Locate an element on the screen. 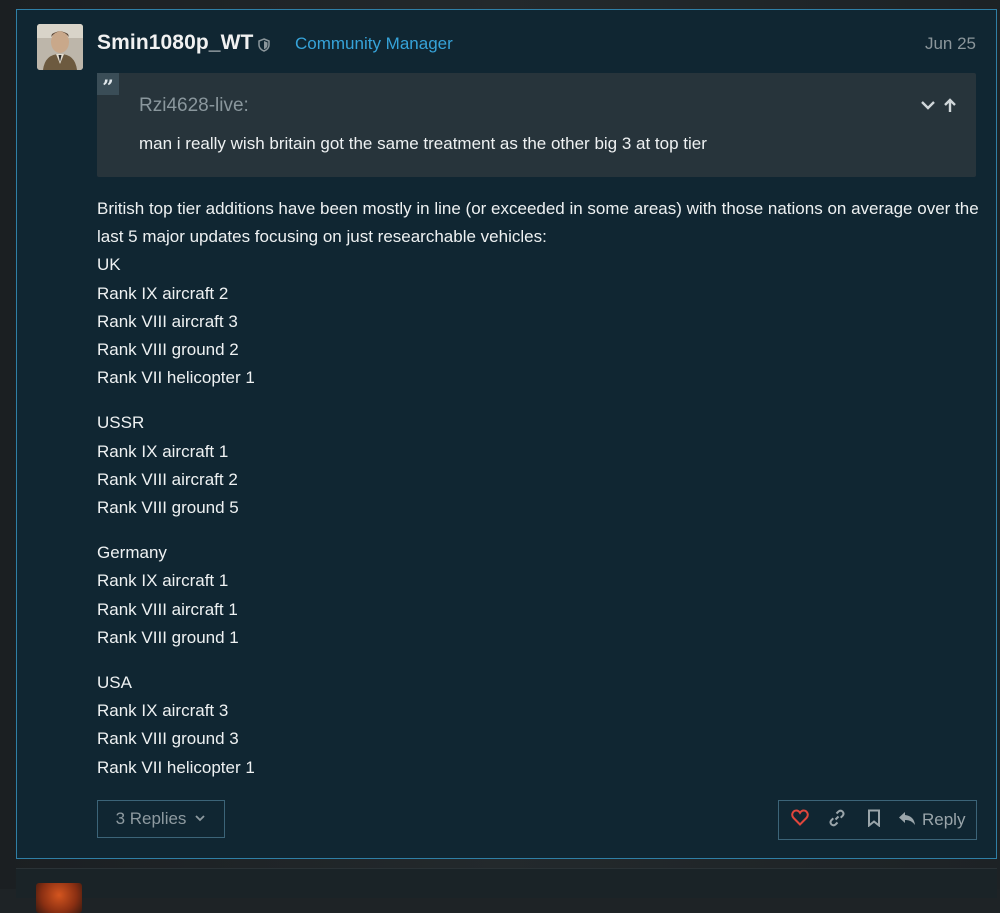 The width and height of the screenshot is (1000, 913). nation-label: Germany is located at coordinates (132, 553).